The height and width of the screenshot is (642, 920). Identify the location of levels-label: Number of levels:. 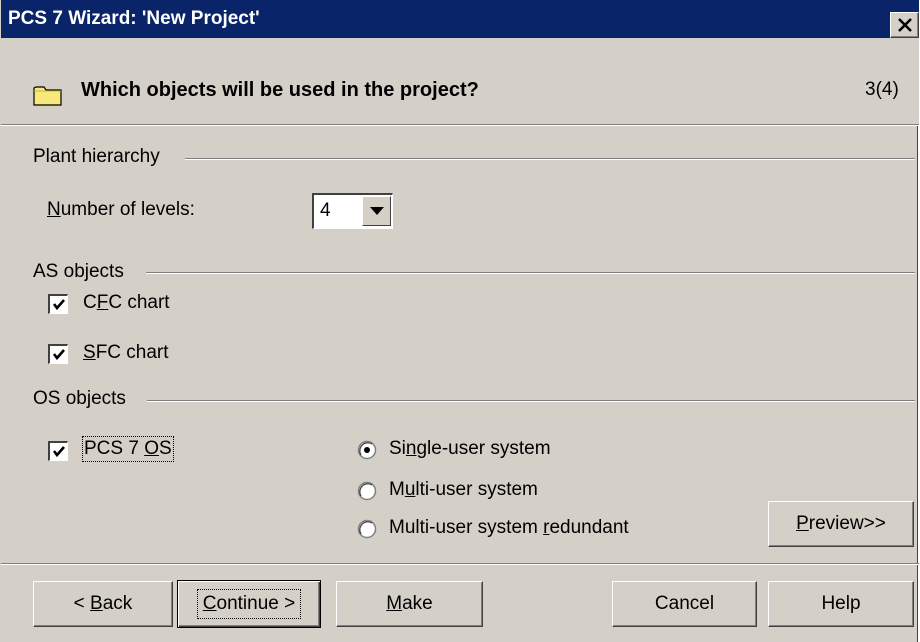
(121, 209).